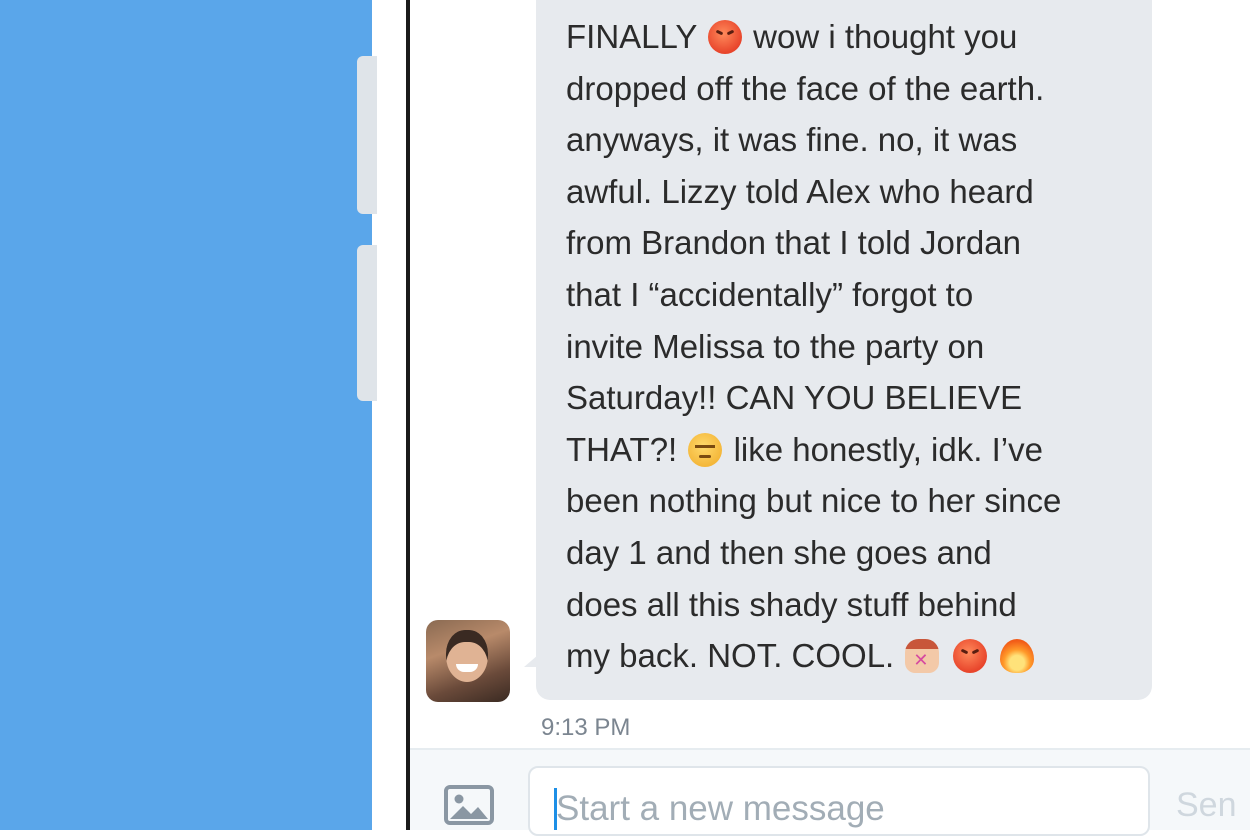  I want to click on message-text-segment: FINALLY, so click(636, 36).